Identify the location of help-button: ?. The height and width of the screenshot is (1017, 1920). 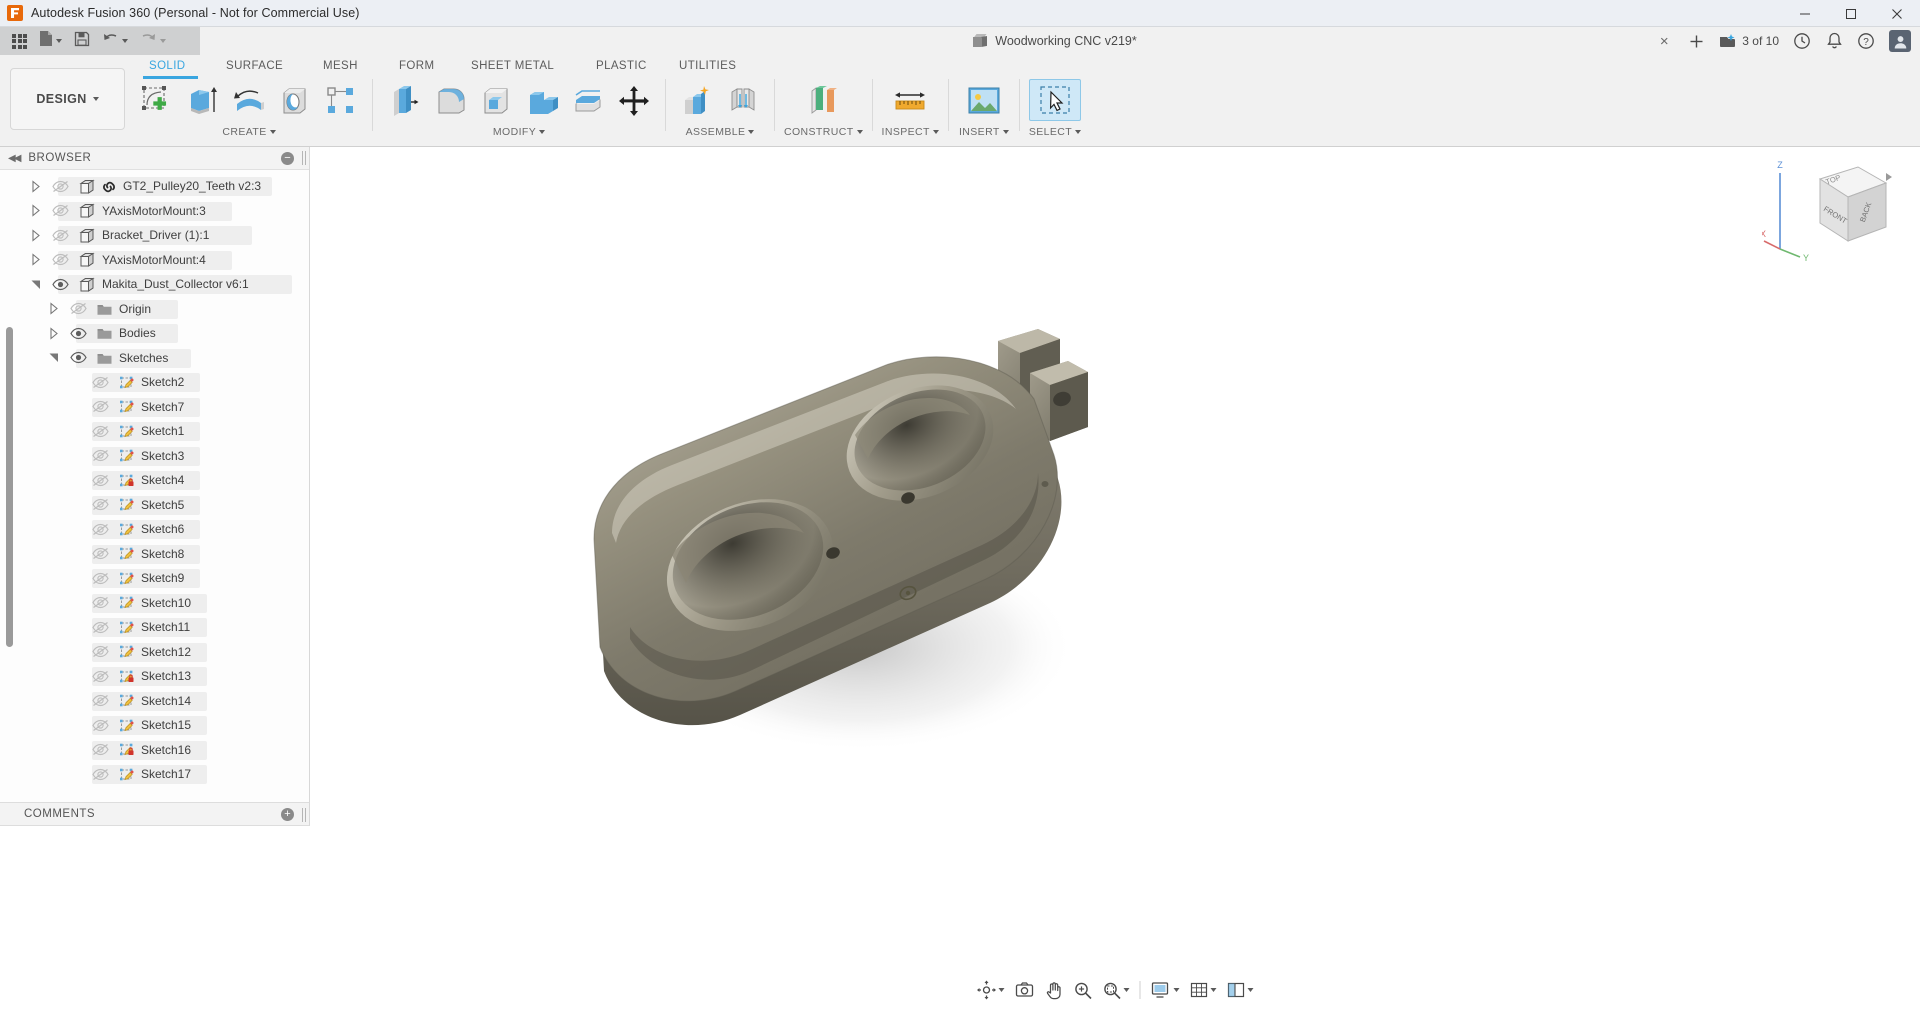
(1866, 41).